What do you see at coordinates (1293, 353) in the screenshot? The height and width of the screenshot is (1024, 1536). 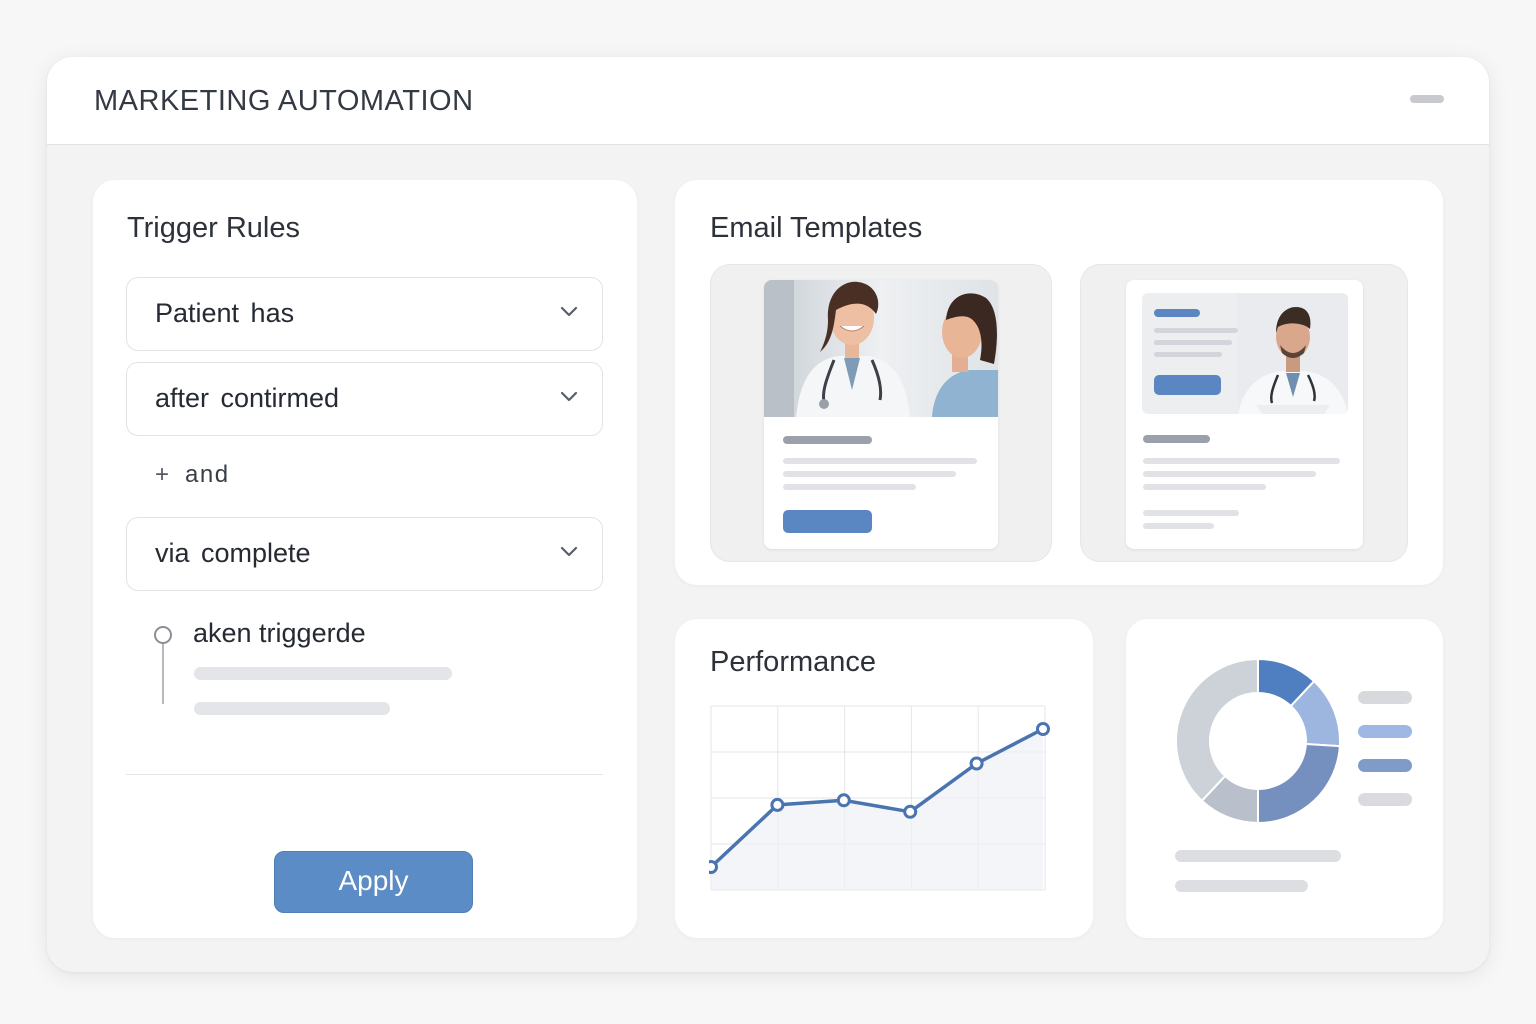 I see `doctor-photo` at bounding box center [1293, 353].